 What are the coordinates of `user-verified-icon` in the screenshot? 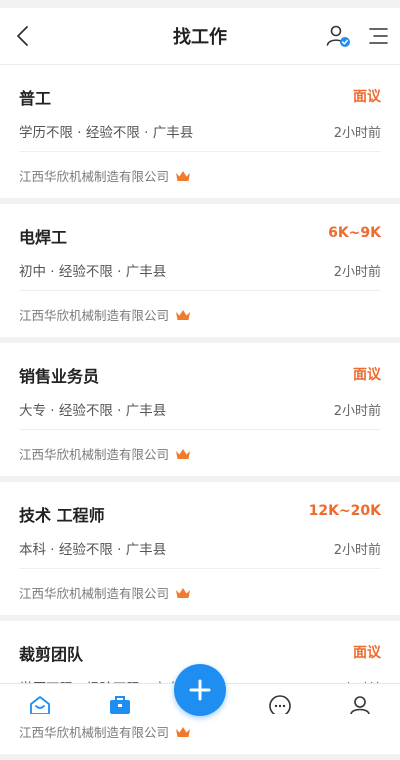 It's located at (338, 36).